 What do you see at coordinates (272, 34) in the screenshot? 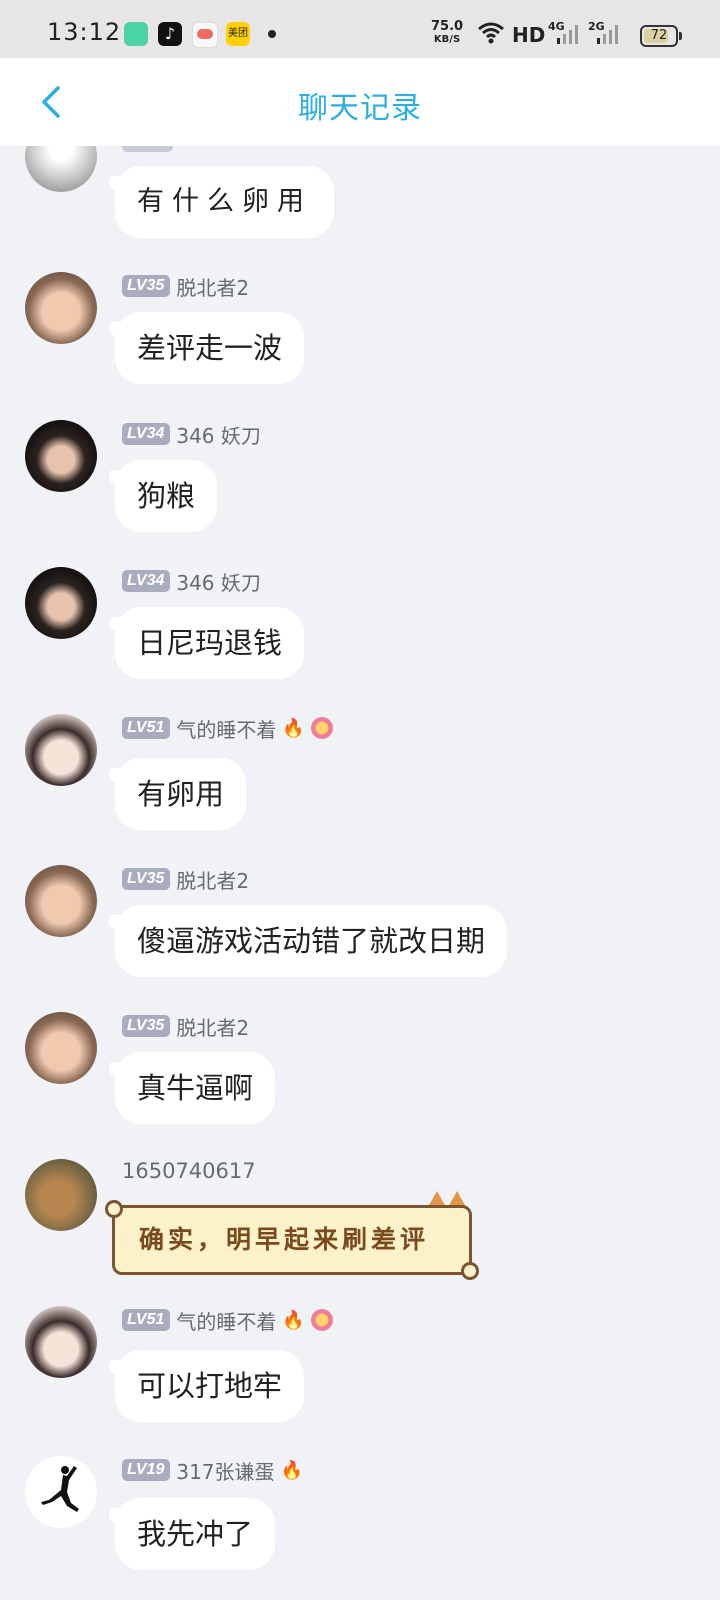
I see `notification-dot` at bounding box center [272, 34].